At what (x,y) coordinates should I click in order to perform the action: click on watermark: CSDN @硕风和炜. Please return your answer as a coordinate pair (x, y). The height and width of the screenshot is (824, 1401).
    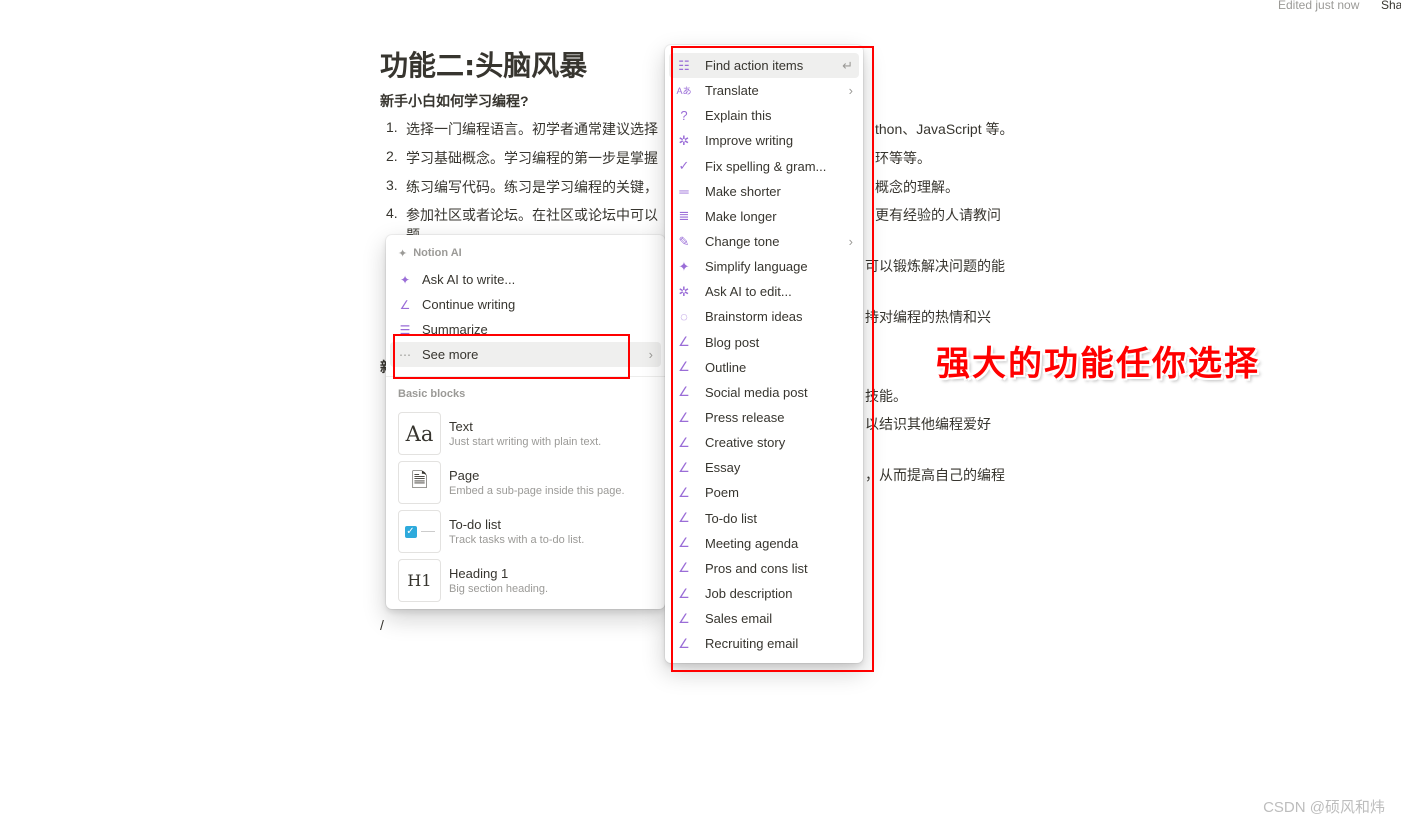
    Looking at the image, I should click on (1324, 807).